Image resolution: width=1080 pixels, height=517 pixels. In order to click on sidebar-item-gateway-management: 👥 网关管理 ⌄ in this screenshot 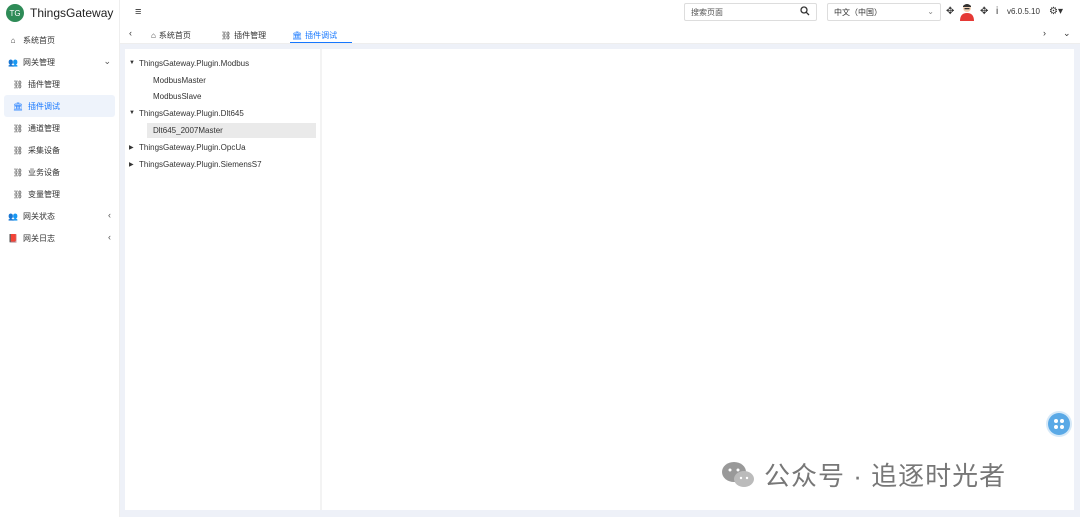, I will do `click(59, 62)`.